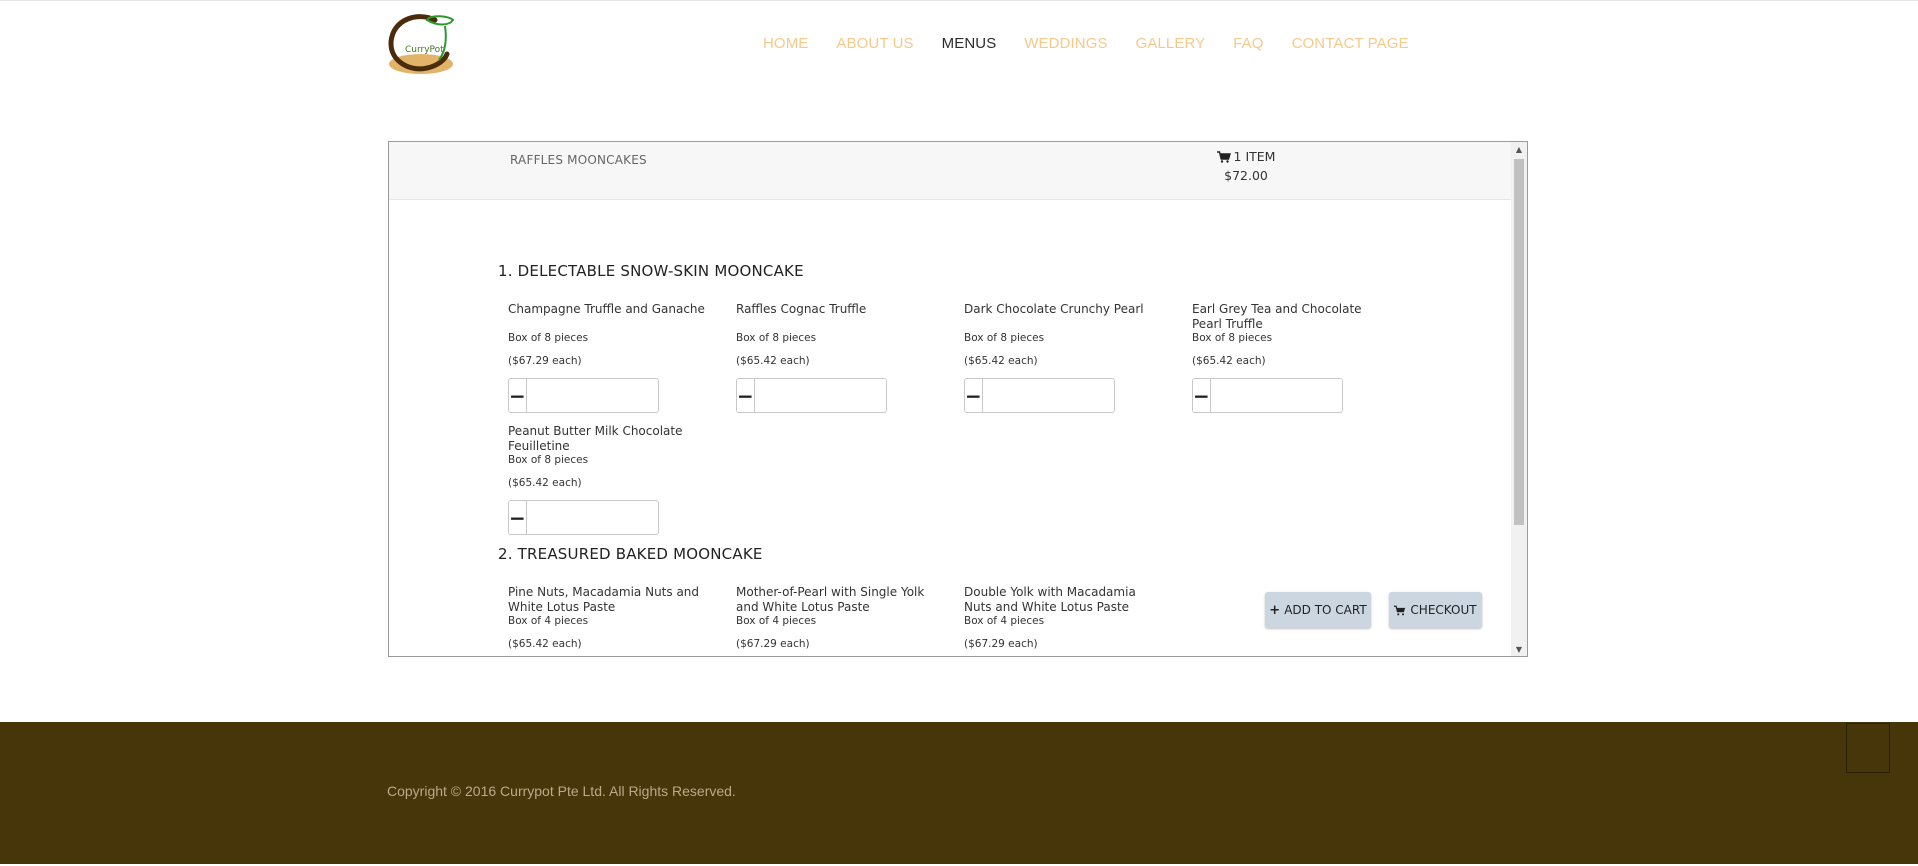 This screenshot has height=866, width=1918. What do you see at coordinates (630, 554) in the screenshot?
I see `section-title-baked: 2. TREASURED BAKED MOONCAKE` at bounding box center [630, 554].